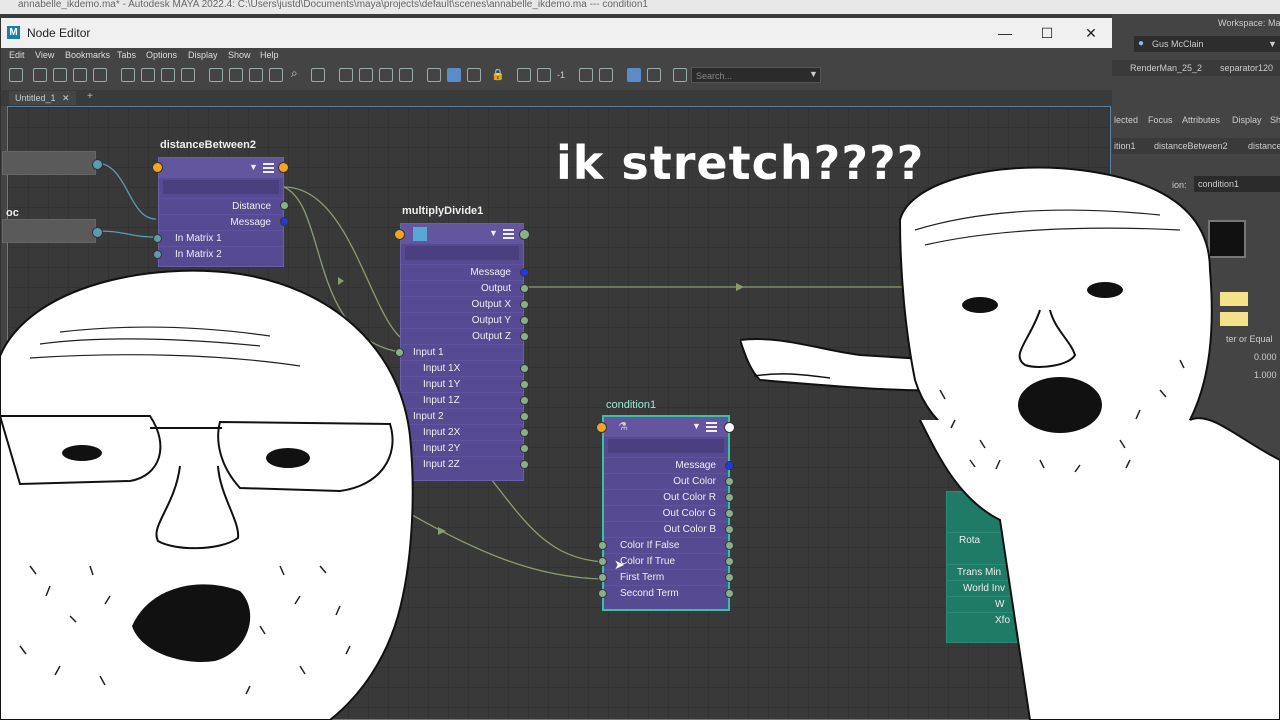 Image resolution: width=1280 pixels, height=720 pixels. Describe the element at coordinates (1191, 146) in the screenshot. I see `ae-tab-distancebetween2: distanceBetween2` at that location.